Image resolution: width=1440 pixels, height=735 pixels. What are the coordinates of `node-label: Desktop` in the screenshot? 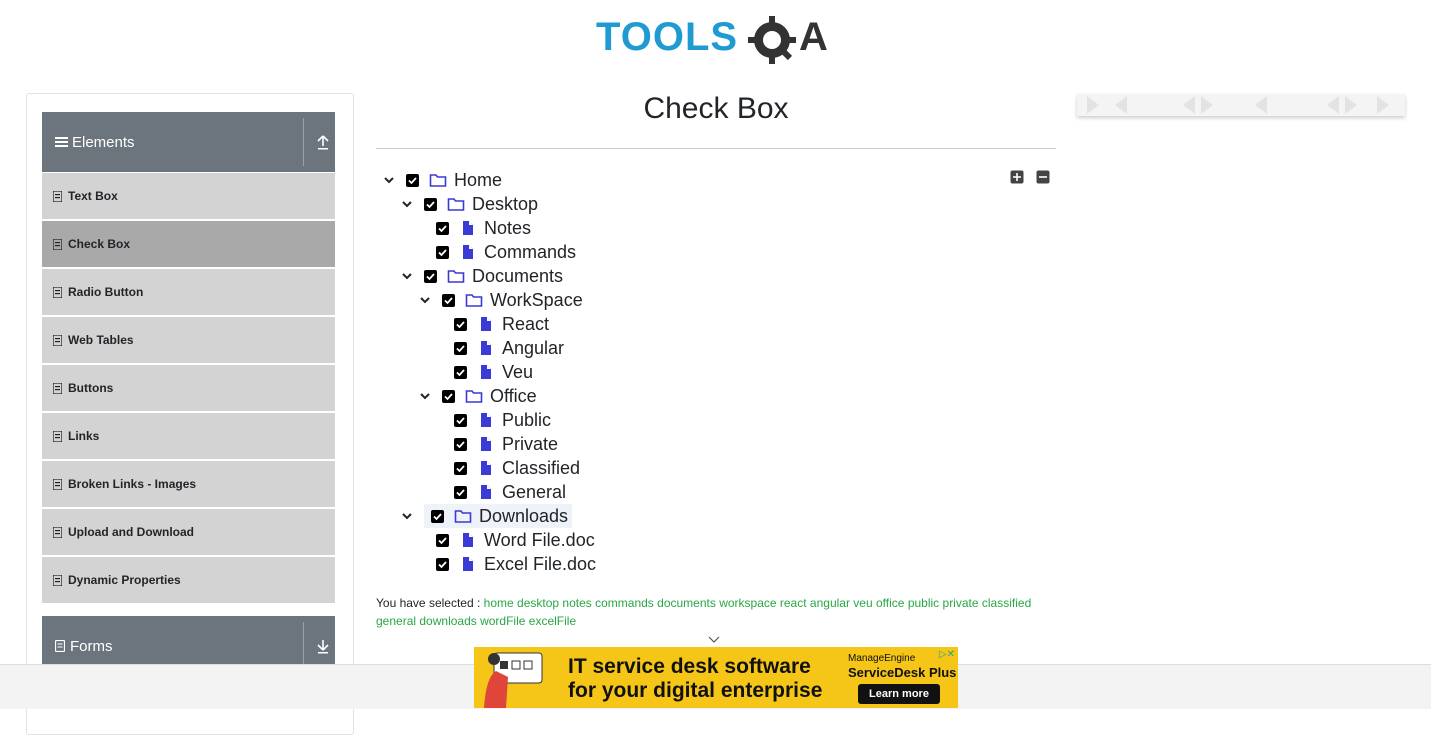 It's located at (505, 204).